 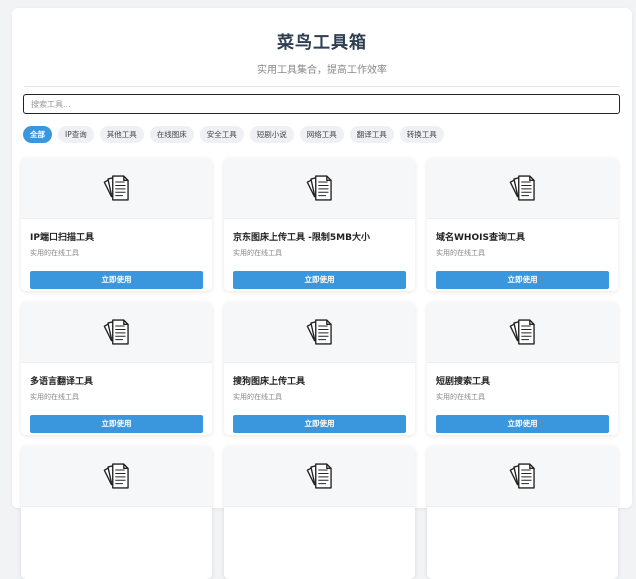 What do you see at coordinates (116, 224) in the screenshot?
I see `tool-card: IP端口扫描工具 实用的在线工具 立即使用` at bounding box center [116, 224].